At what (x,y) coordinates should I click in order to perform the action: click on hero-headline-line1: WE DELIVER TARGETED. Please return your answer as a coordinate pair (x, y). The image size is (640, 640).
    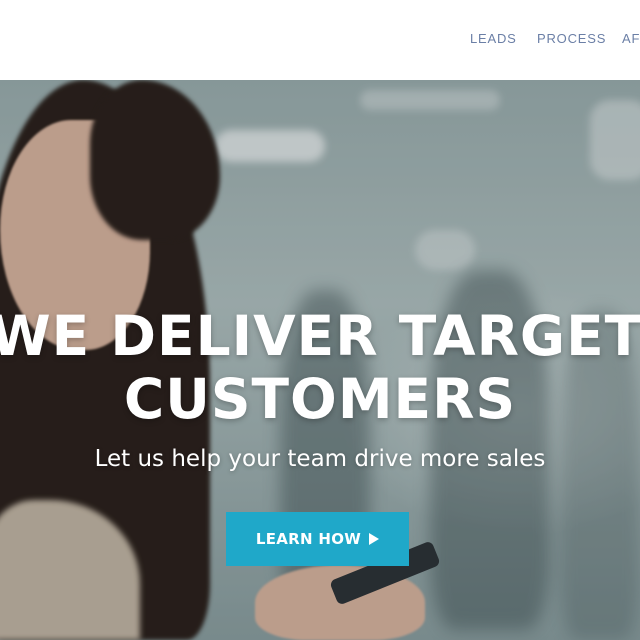
    Looking at the image, I should click on (320, 336).